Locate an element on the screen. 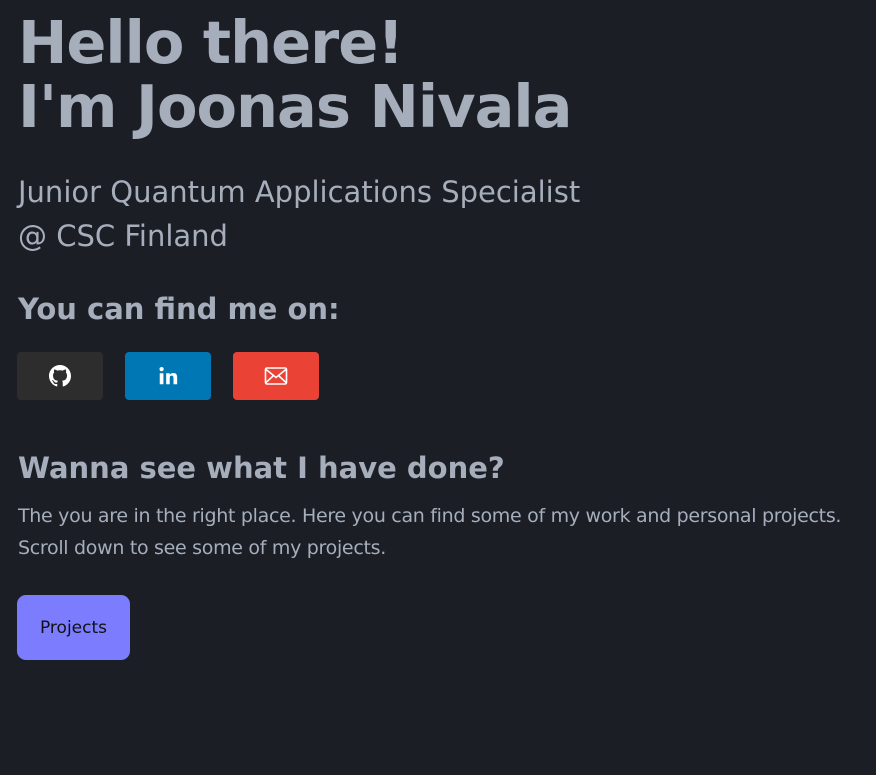 This screenshot has height=775, width=876. hero-title: Hello there! I'm Joonas Nivala is located at coordinates (295, 74).